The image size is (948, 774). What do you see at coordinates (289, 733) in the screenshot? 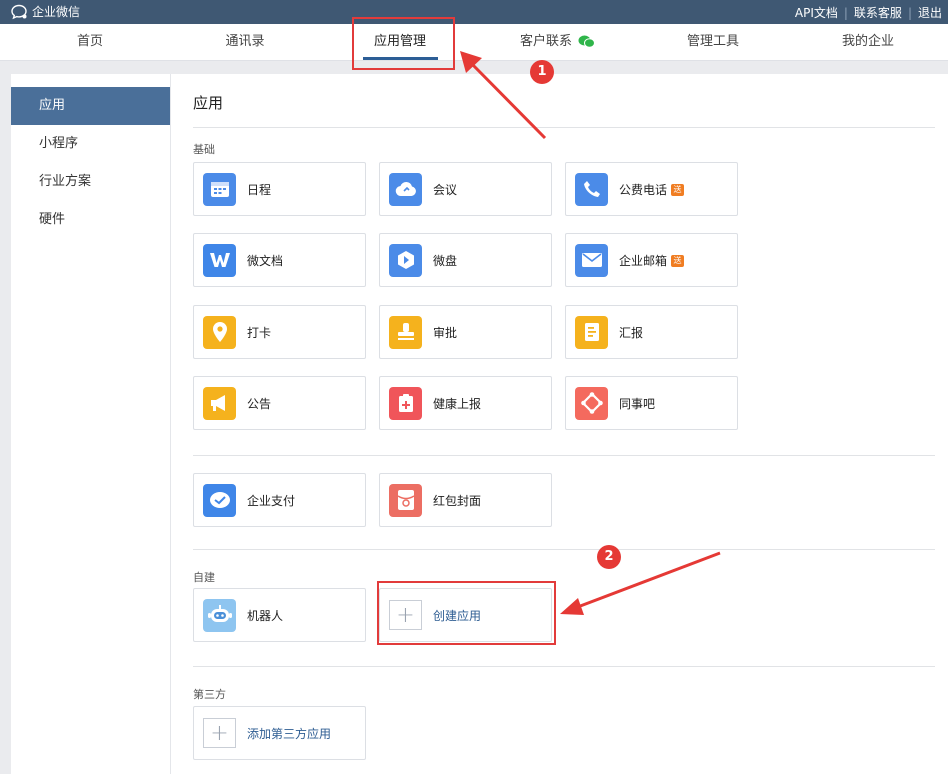
I see `add-third-party-app-label: 添加第三方应用` at bounding box center [289, 733].